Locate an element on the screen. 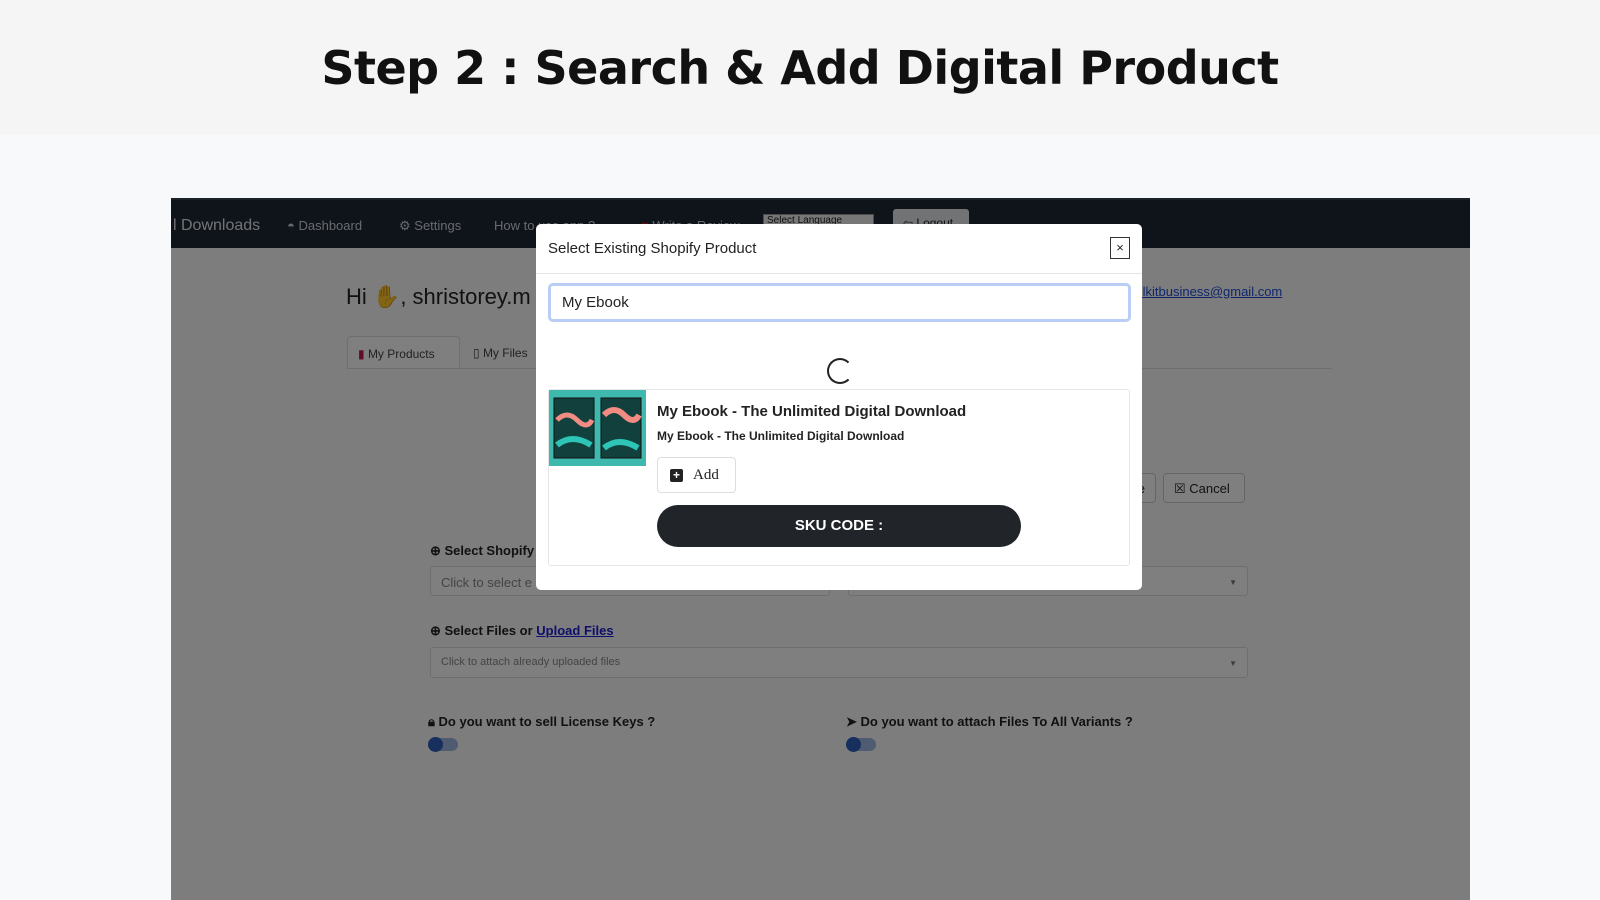 The width and height of the screenshot is (1600, 900). sku-code-button: SKU CODE : is located at coordinates (839, 526).